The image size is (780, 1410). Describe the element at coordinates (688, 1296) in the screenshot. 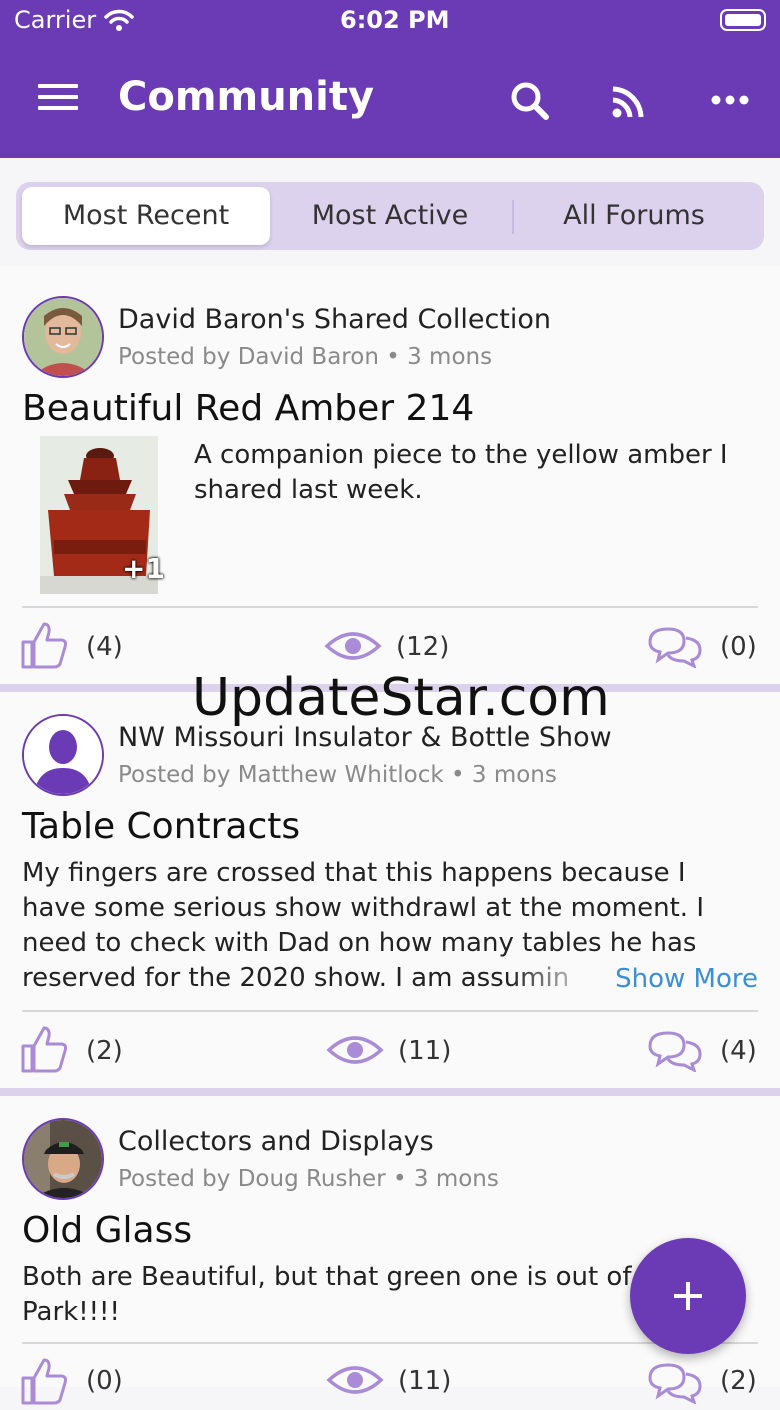

I see `add-post-button` at that location.